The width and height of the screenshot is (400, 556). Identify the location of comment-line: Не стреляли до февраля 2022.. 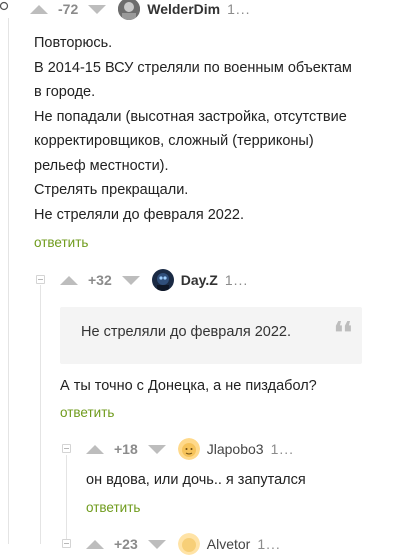
(139, 214).